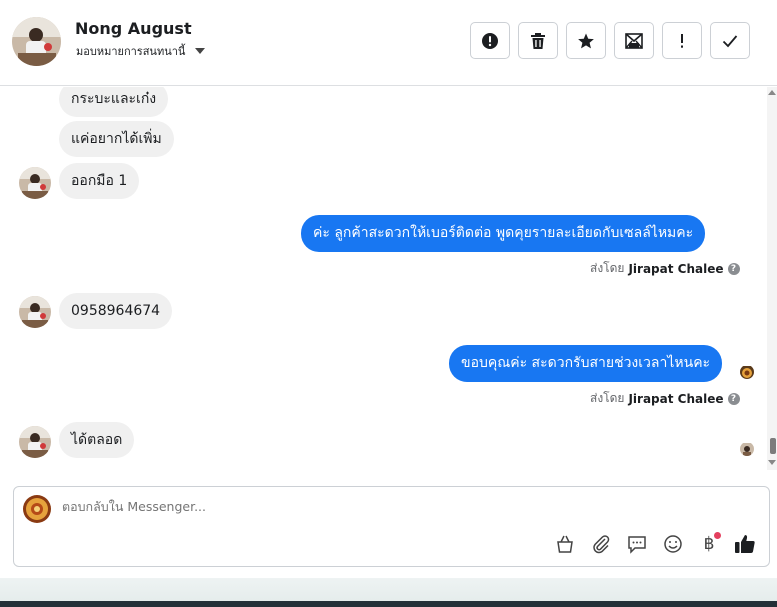 This screenshot has width=777, height=607. I want to click on assign-conversation-dropdown: มอบหมายการสนทนานี้, so click(141, 51).